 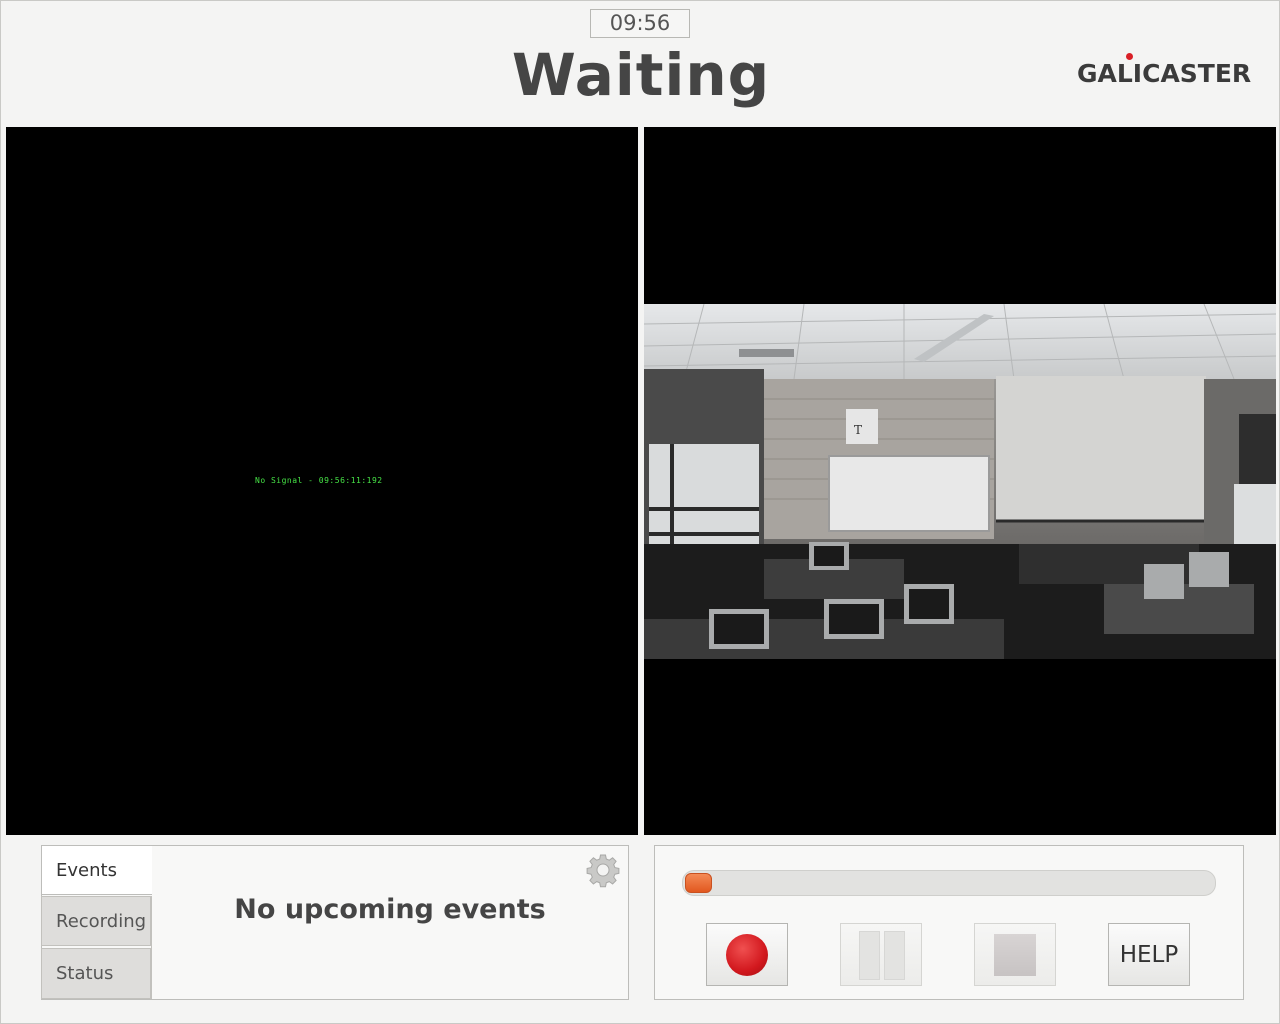 What do you see at coordinates (641, 75) in the screenshot?
I see `recorder-status-title: Waiting` at bounding box center [641, 75].